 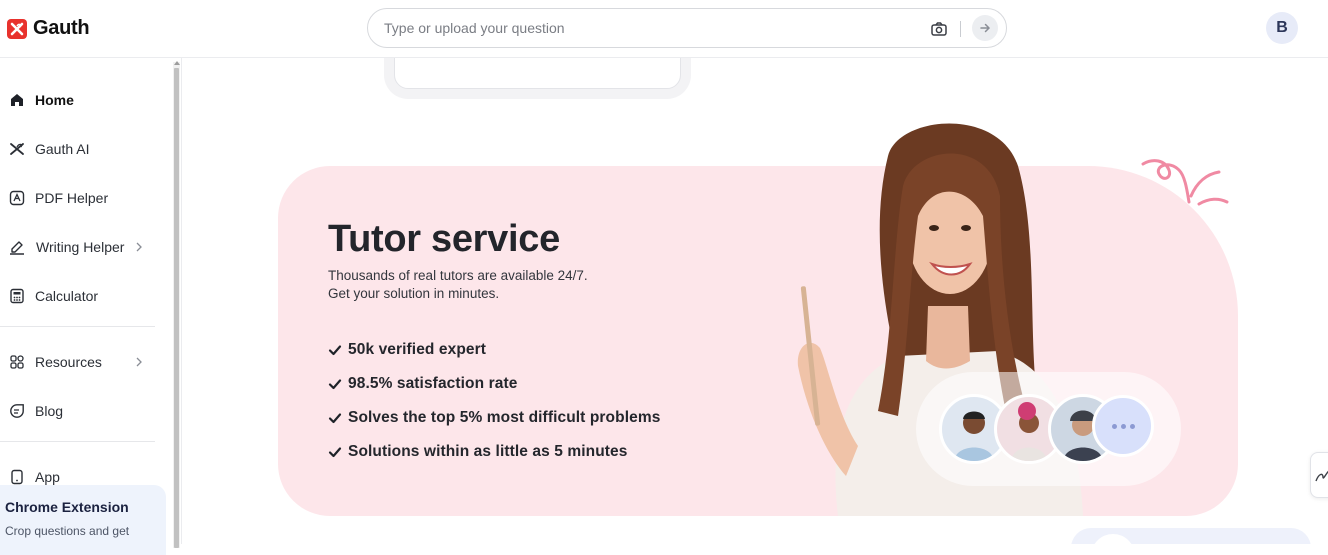 What do you see at coordinates (444, 239) in the screenshot?
I see `banner-title: Tutor service` at bounding box center [444, 239].